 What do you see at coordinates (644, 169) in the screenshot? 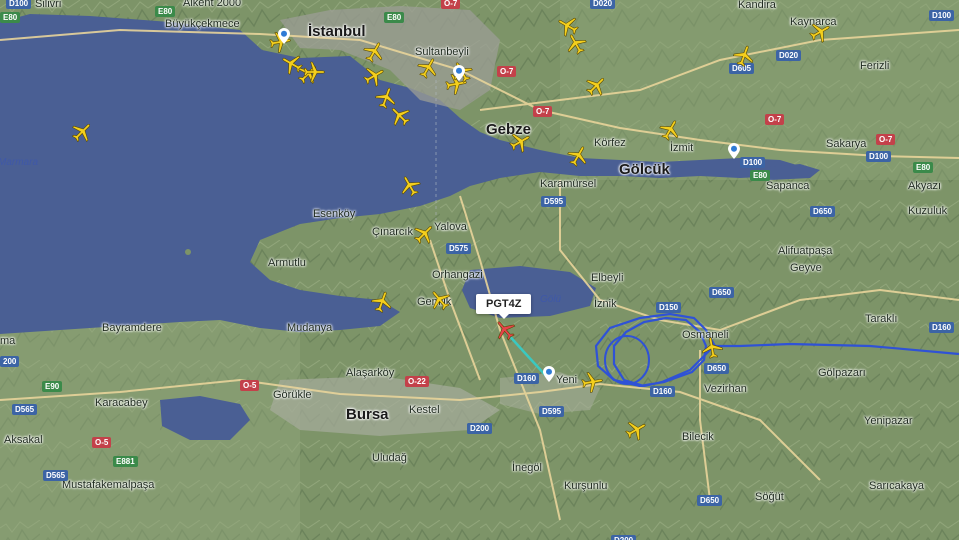
I see `city-label: Gölcük` at bounding box center [644, 169].